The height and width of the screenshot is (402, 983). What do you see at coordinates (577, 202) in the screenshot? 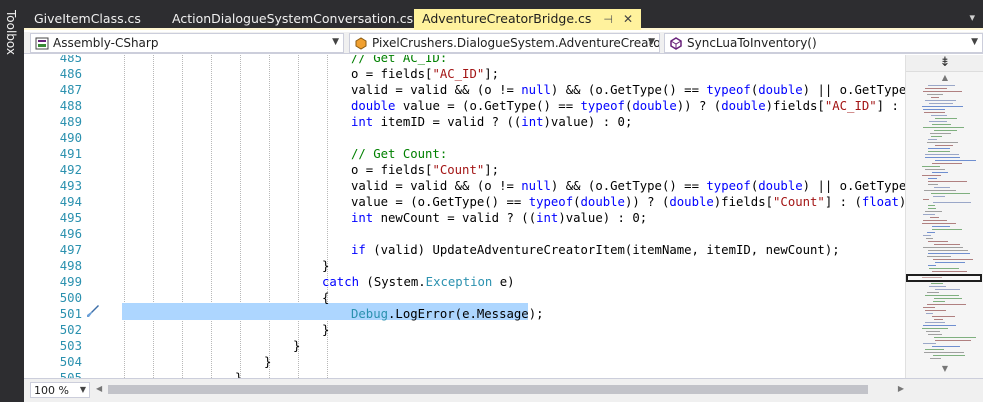
I see `code-token: (` at bounding box center [577, 202].